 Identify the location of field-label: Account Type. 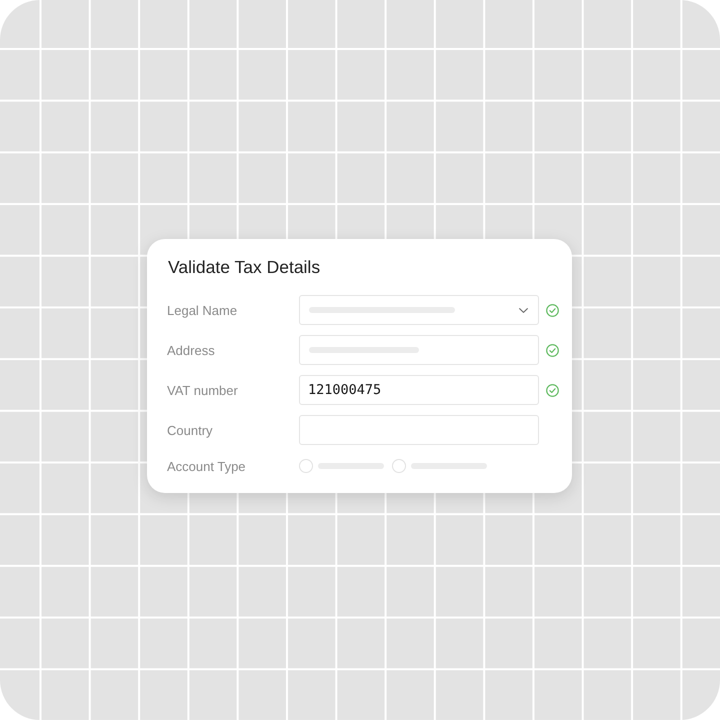
(206, 466).